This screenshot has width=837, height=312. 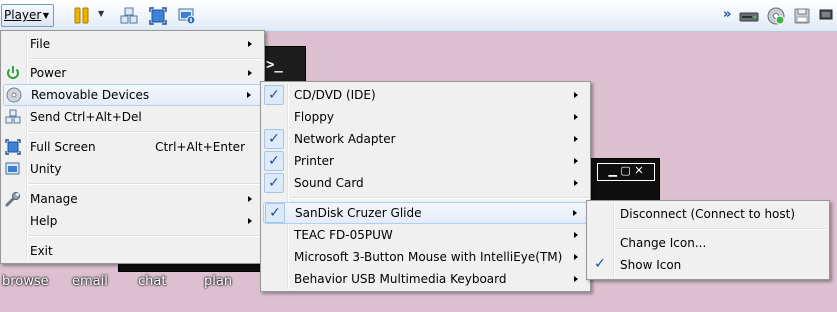 I want to click on desktop-icon-plan: plan, so click(x=218, y=281).